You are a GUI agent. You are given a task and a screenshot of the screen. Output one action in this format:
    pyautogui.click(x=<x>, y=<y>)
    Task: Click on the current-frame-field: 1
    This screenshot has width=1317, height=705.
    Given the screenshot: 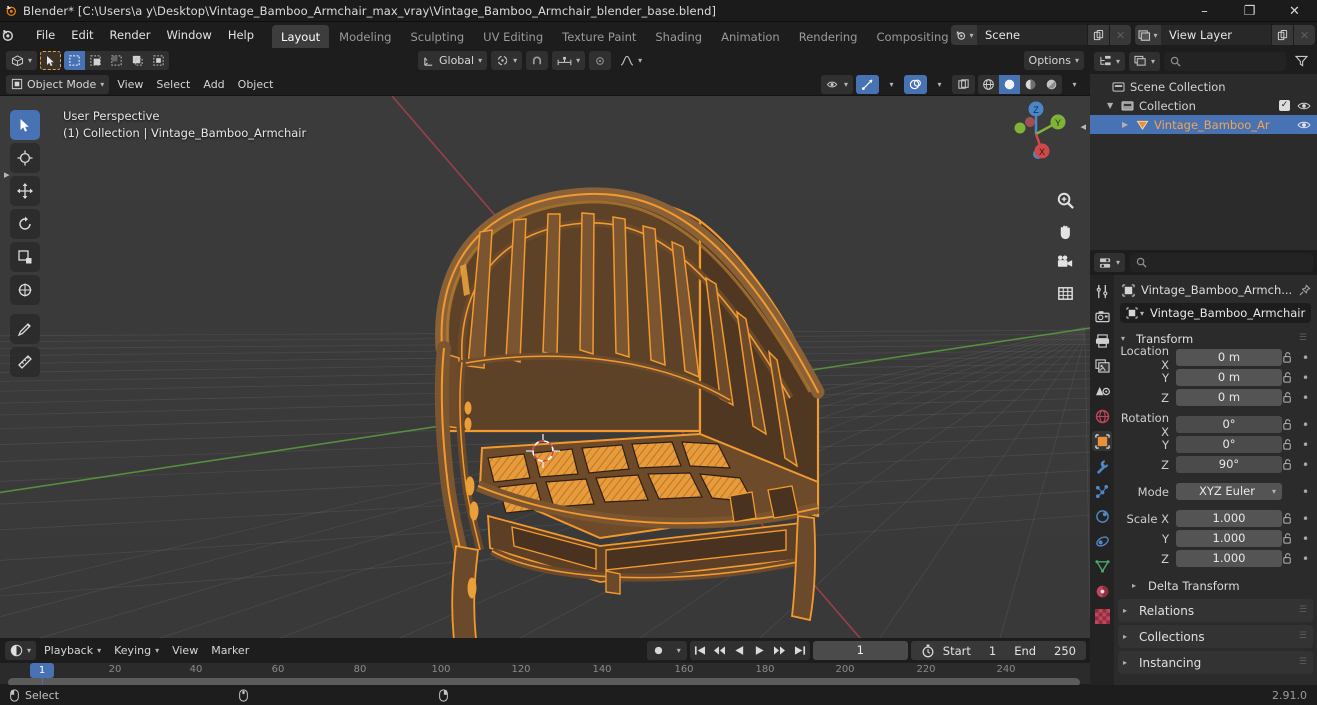 What is the action you would take?
    pyautogui.click(x=860, y=650)
    